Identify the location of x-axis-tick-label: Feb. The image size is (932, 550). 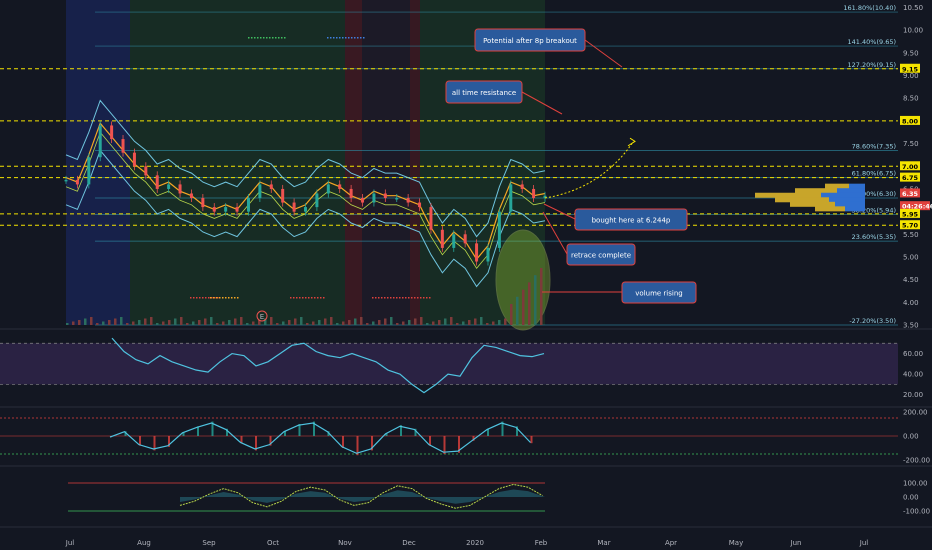
(541, 543).